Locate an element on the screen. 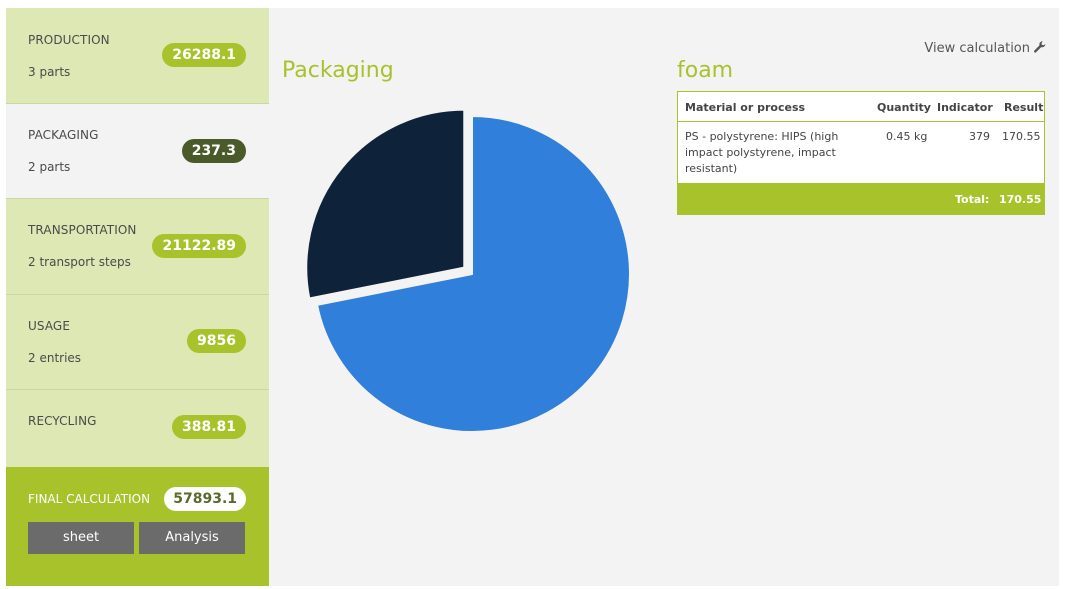 Image resolution: width=1067 pixels, height=589 pixels. sheet-button: sheet is located at coordinates (81, 538).